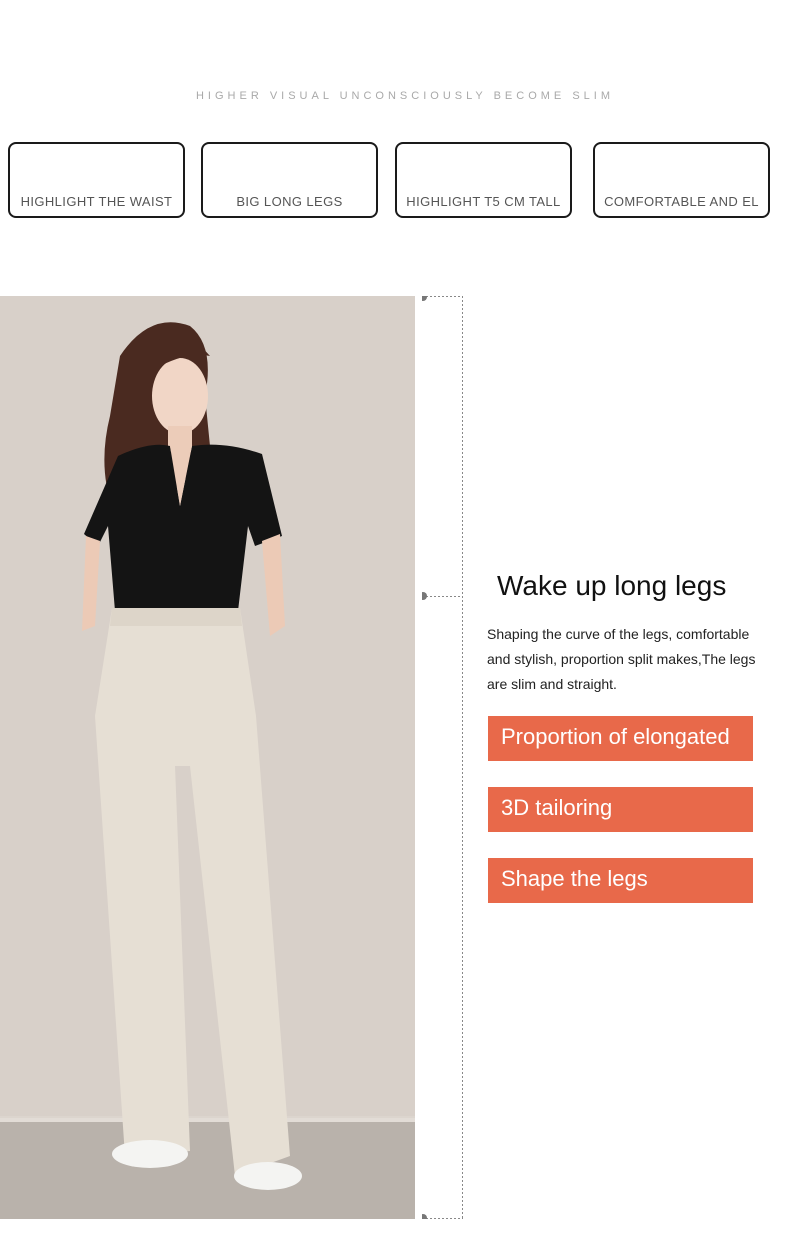  I want to click on feature-box-waist: HIGHLIGHT THE WAIST, so click(96, 180).